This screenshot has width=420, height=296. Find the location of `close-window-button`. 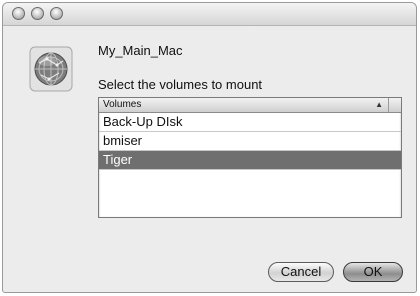

close-window-button is located at coordinates (18, 13).